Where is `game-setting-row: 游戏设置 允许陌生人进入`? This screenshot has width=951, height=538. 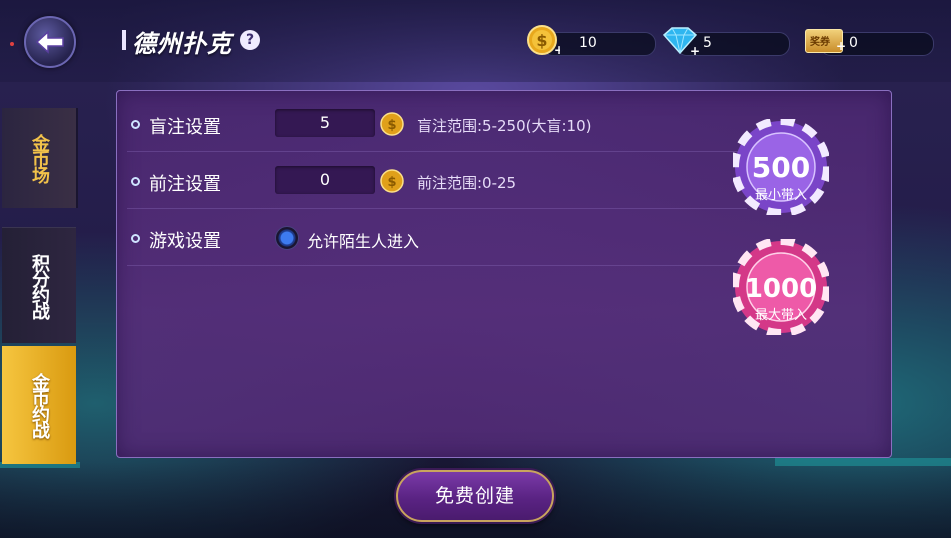 game-setting-row: 游戏设置 允许陌生人进入 is located at coordinates (437, 237).